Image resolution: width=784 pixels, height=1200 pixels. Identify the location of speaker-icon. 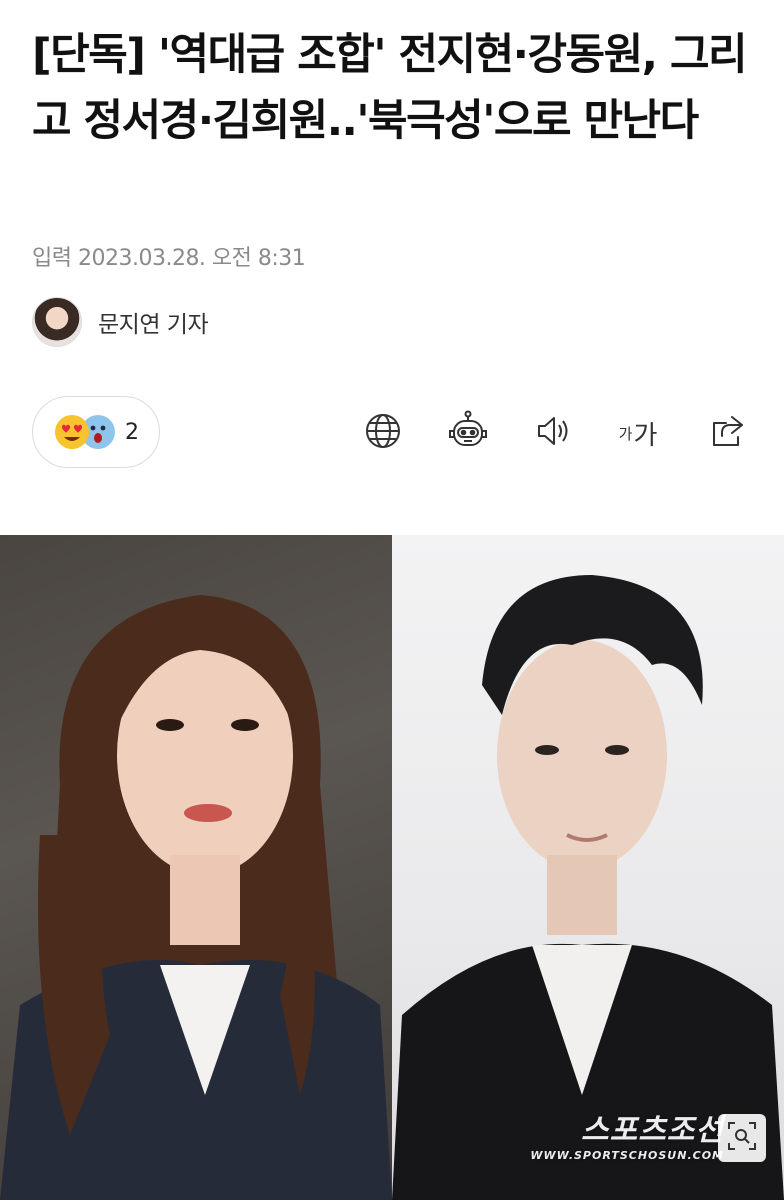
(553, 433).